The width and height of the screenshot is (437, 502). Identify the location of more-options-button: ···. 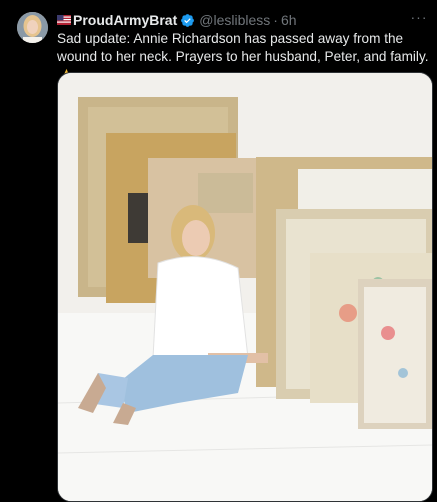
(419, 17).